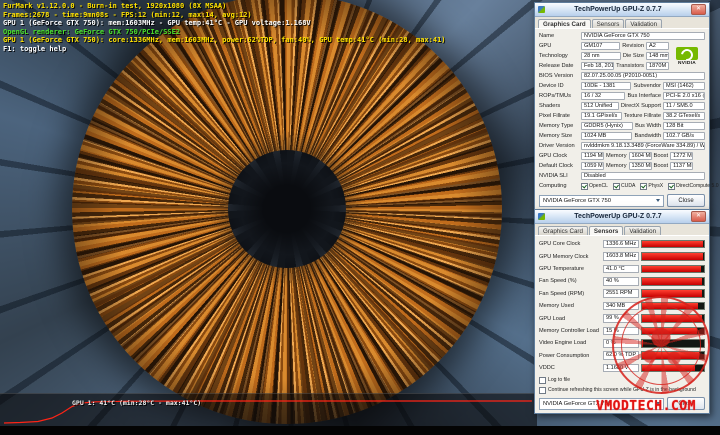  Describe the element at coordinates (647, 86) in the screenshot. I see `field-label: Subvendor` at that location.